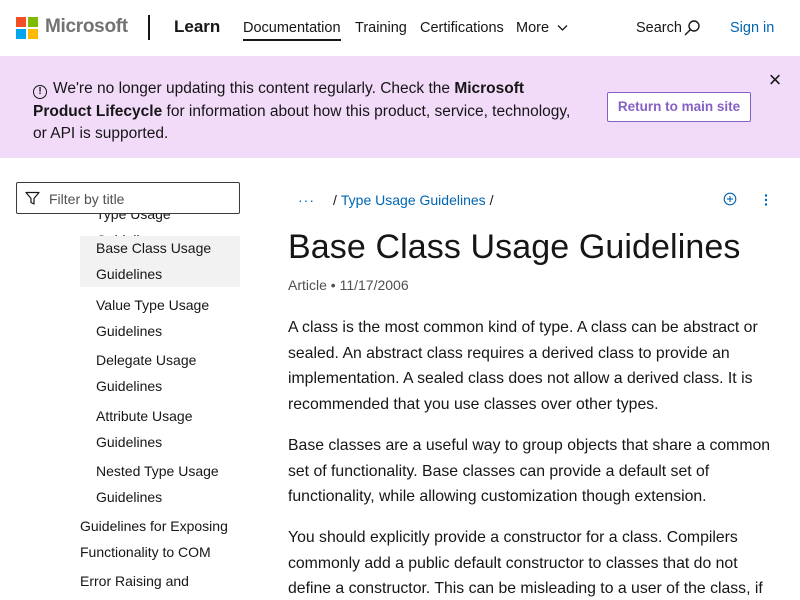 The image size is (800, 600). I want to click on breadcrumb-type-usage-guidelines: Type Usage Guidelines, so click(413, 200).